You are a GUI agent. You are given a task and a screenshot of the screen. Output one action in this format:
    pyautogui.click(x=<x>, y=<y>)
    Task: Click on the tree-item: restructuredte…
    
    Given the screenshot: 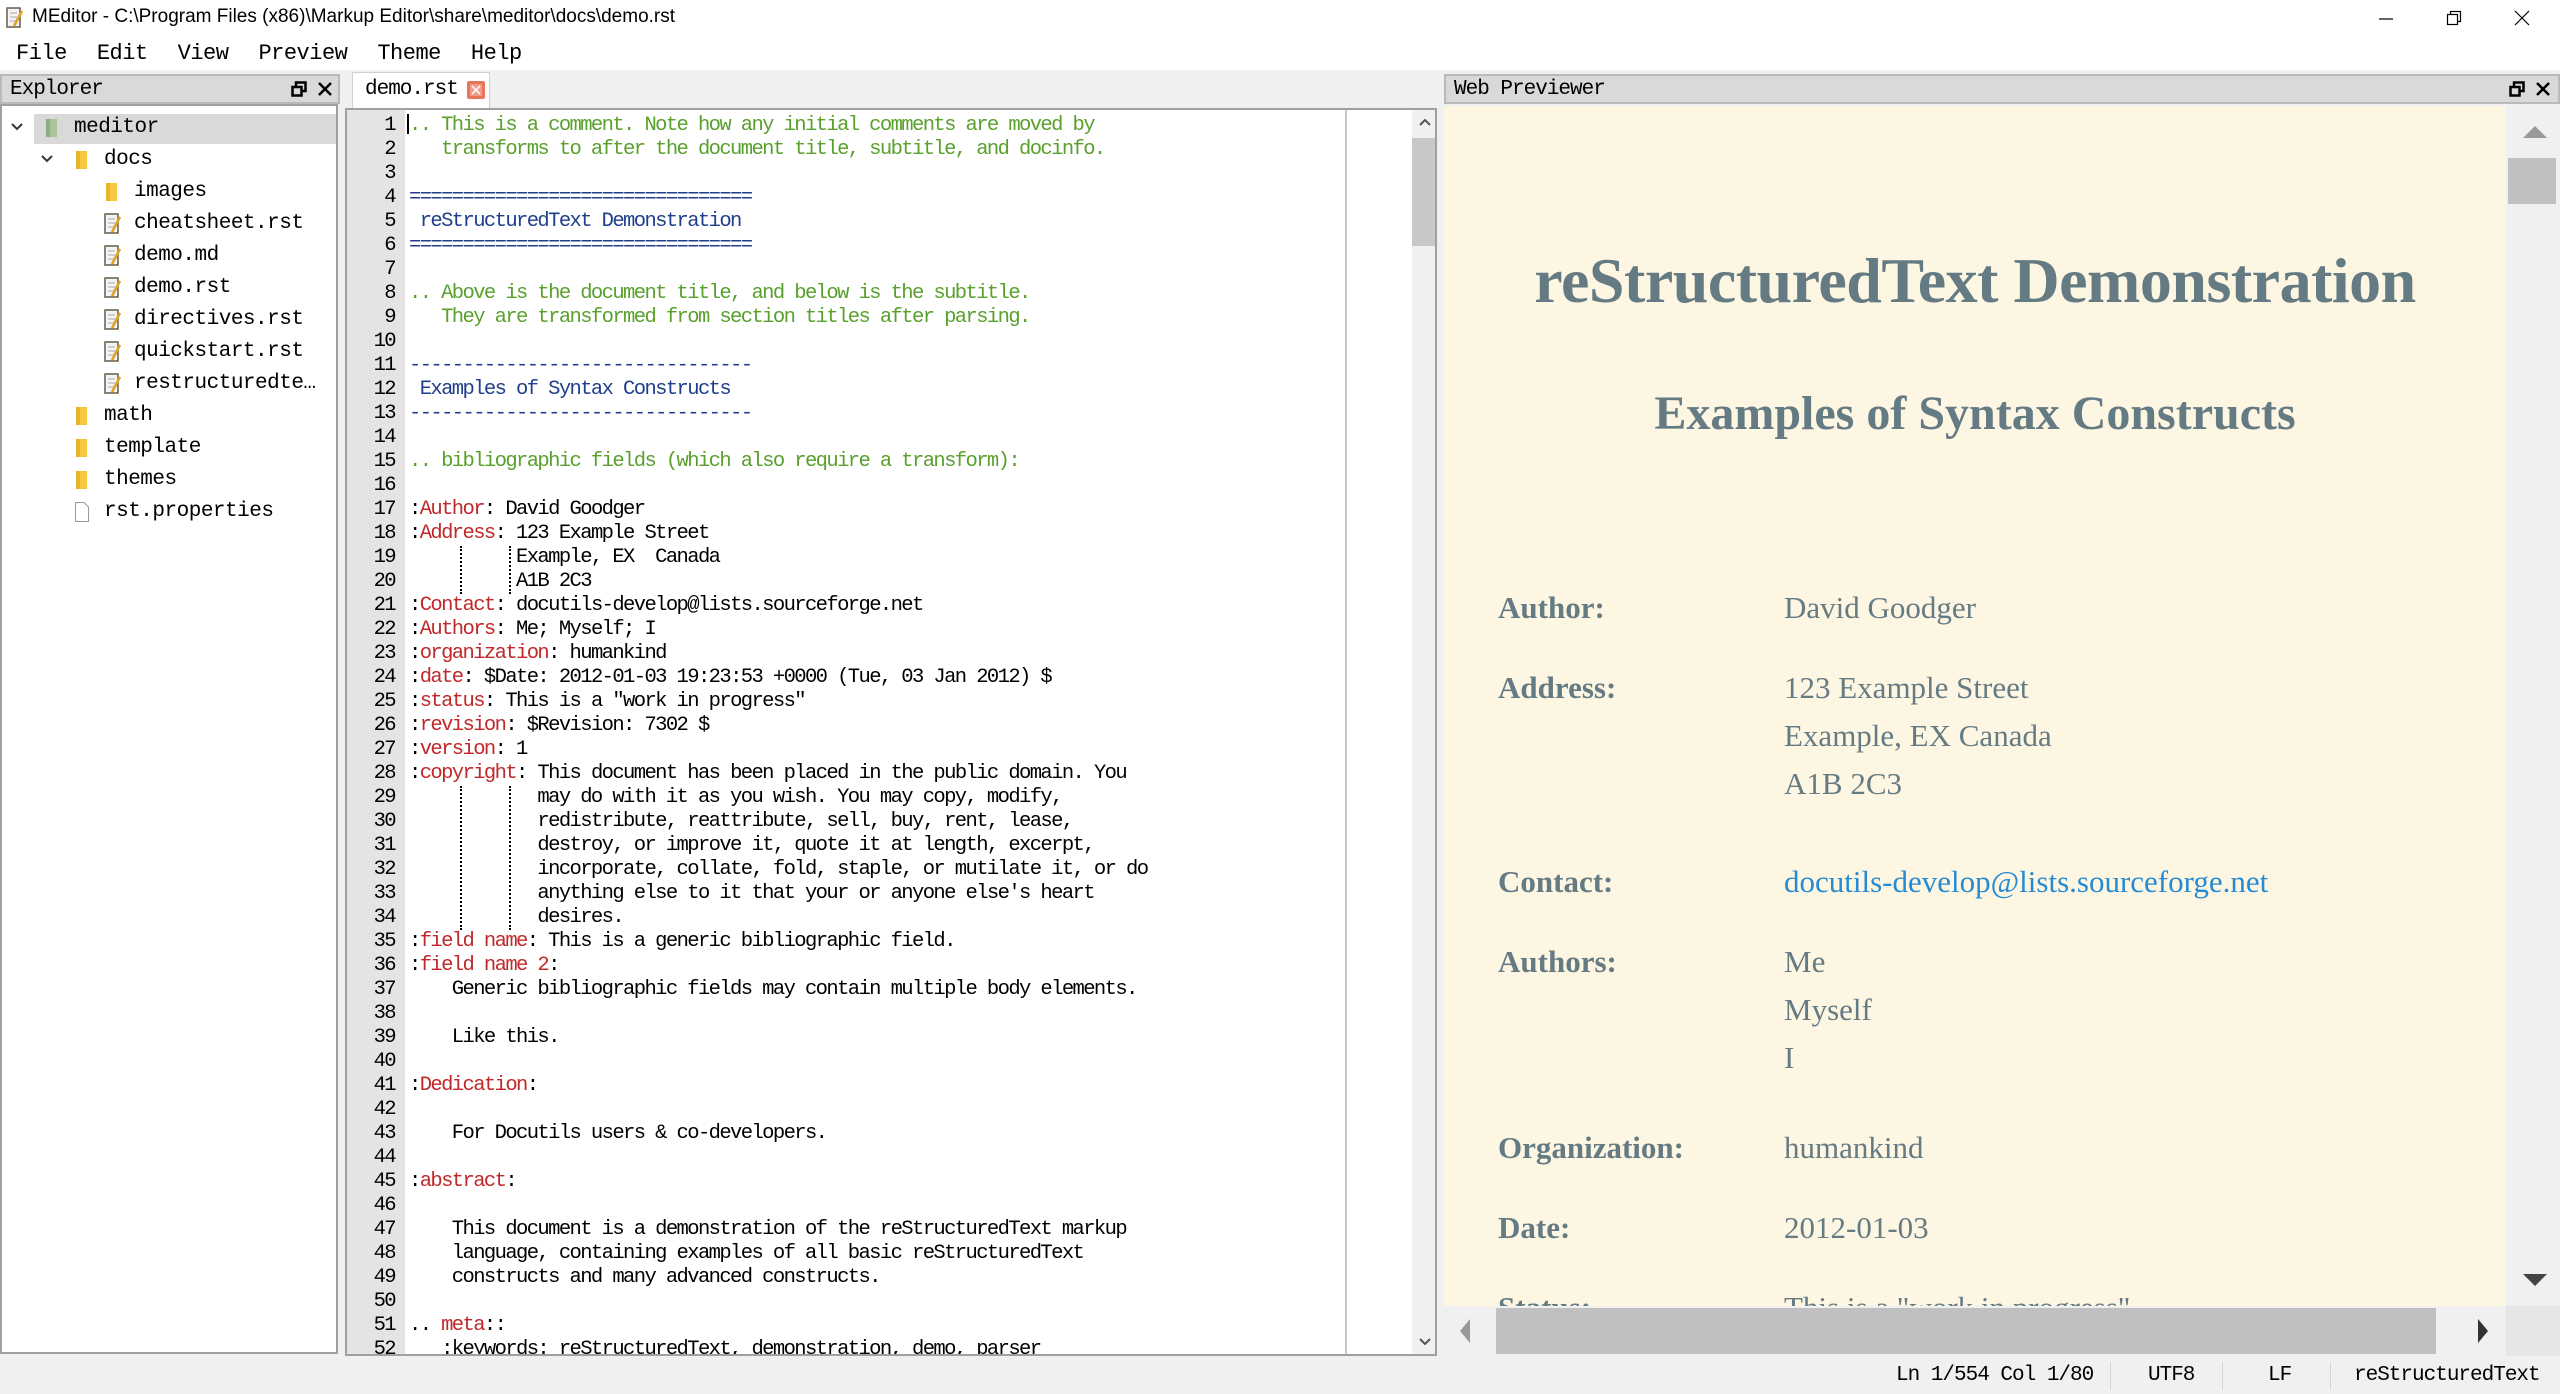 What is the action you would take?
    pyautogui.click(x=169, y=385)
    